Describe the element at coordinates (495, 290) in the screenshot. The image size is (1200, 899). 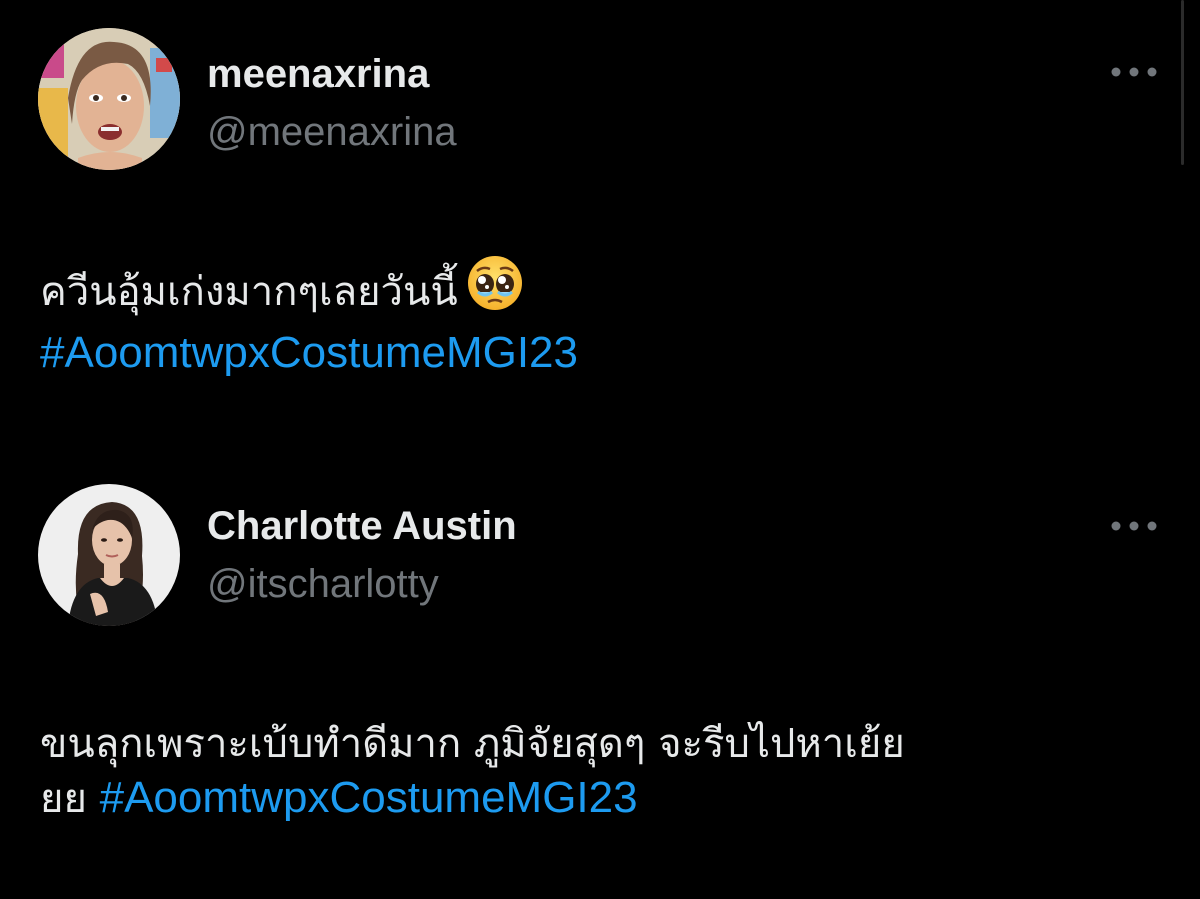
I see `pleading-face-emoji-icon` at that location.